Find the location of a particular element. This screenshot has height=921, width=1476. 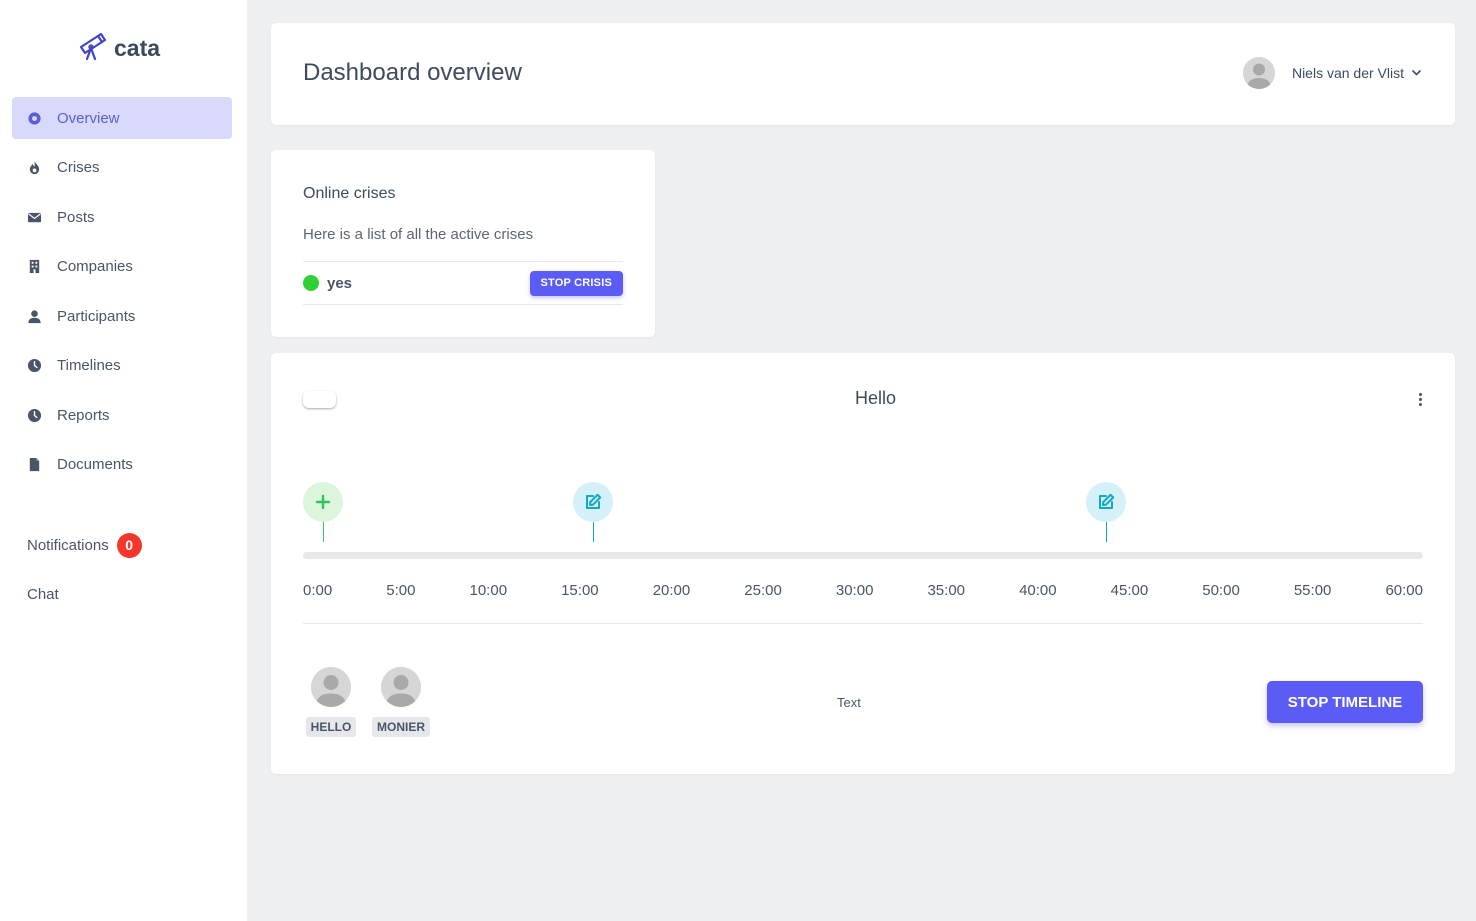

tick-label: 55:00 is located at coordinates (1312, 590).